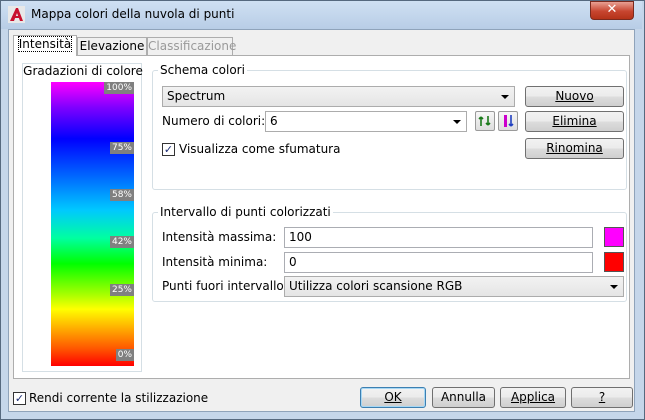 The width and height of the screenshot is (645, 420). I want to click on color-scheme-dropdown: Spectrum, so click(338, 96).